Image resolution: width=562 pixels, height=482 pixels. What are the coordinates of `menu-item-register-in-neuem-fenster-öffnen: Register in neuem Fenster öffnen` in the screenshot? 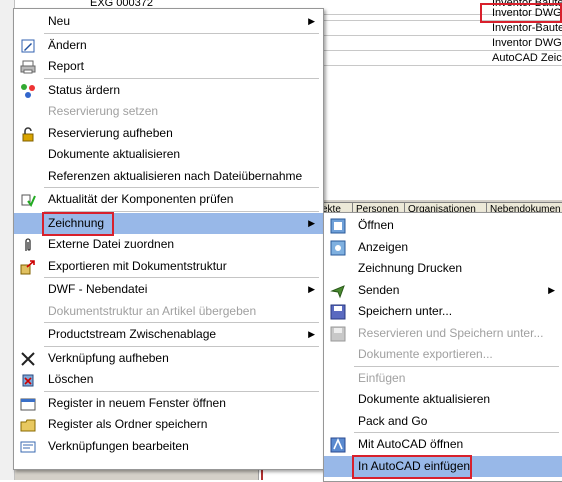 It's located at (168, 403).